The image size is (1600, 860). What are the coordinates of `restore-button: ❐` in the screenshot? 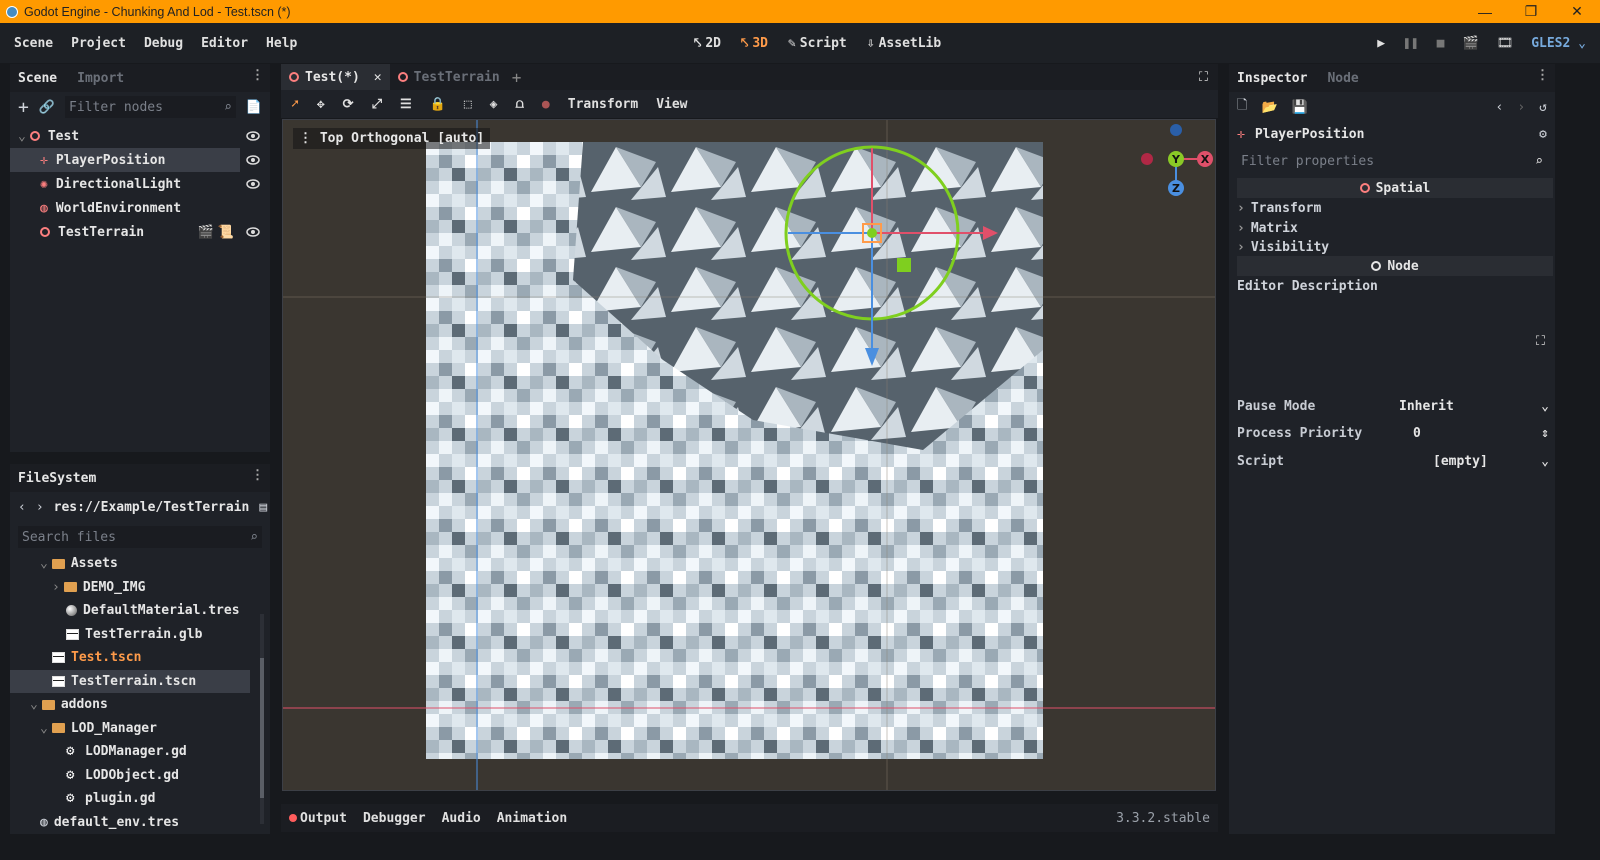 It's located at (1531, 11).